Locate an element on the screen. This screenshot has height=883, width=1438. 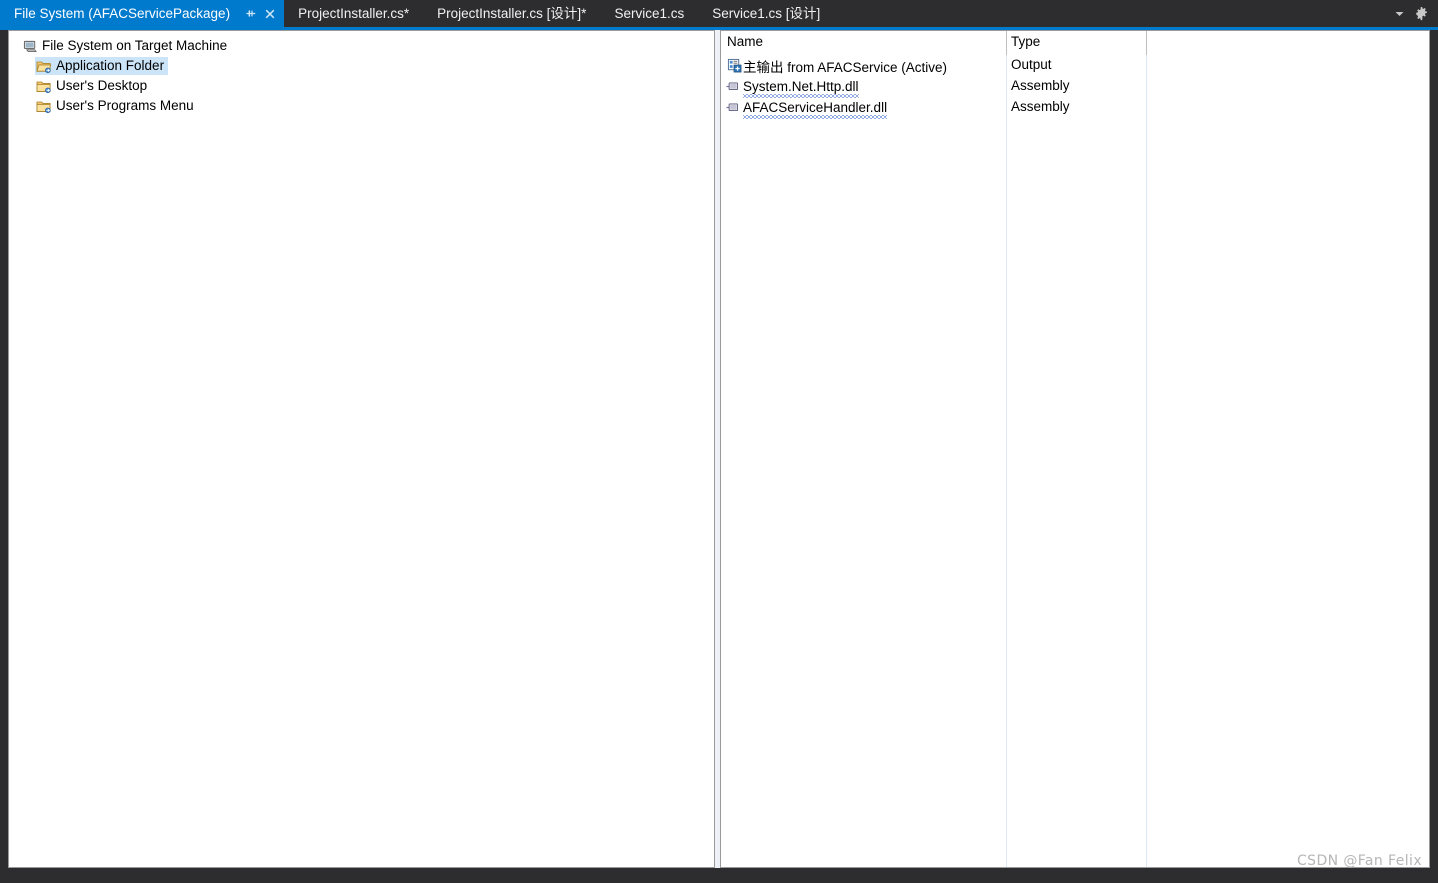
tree-item-label: Application Folder is located at coordinates (111, 66).